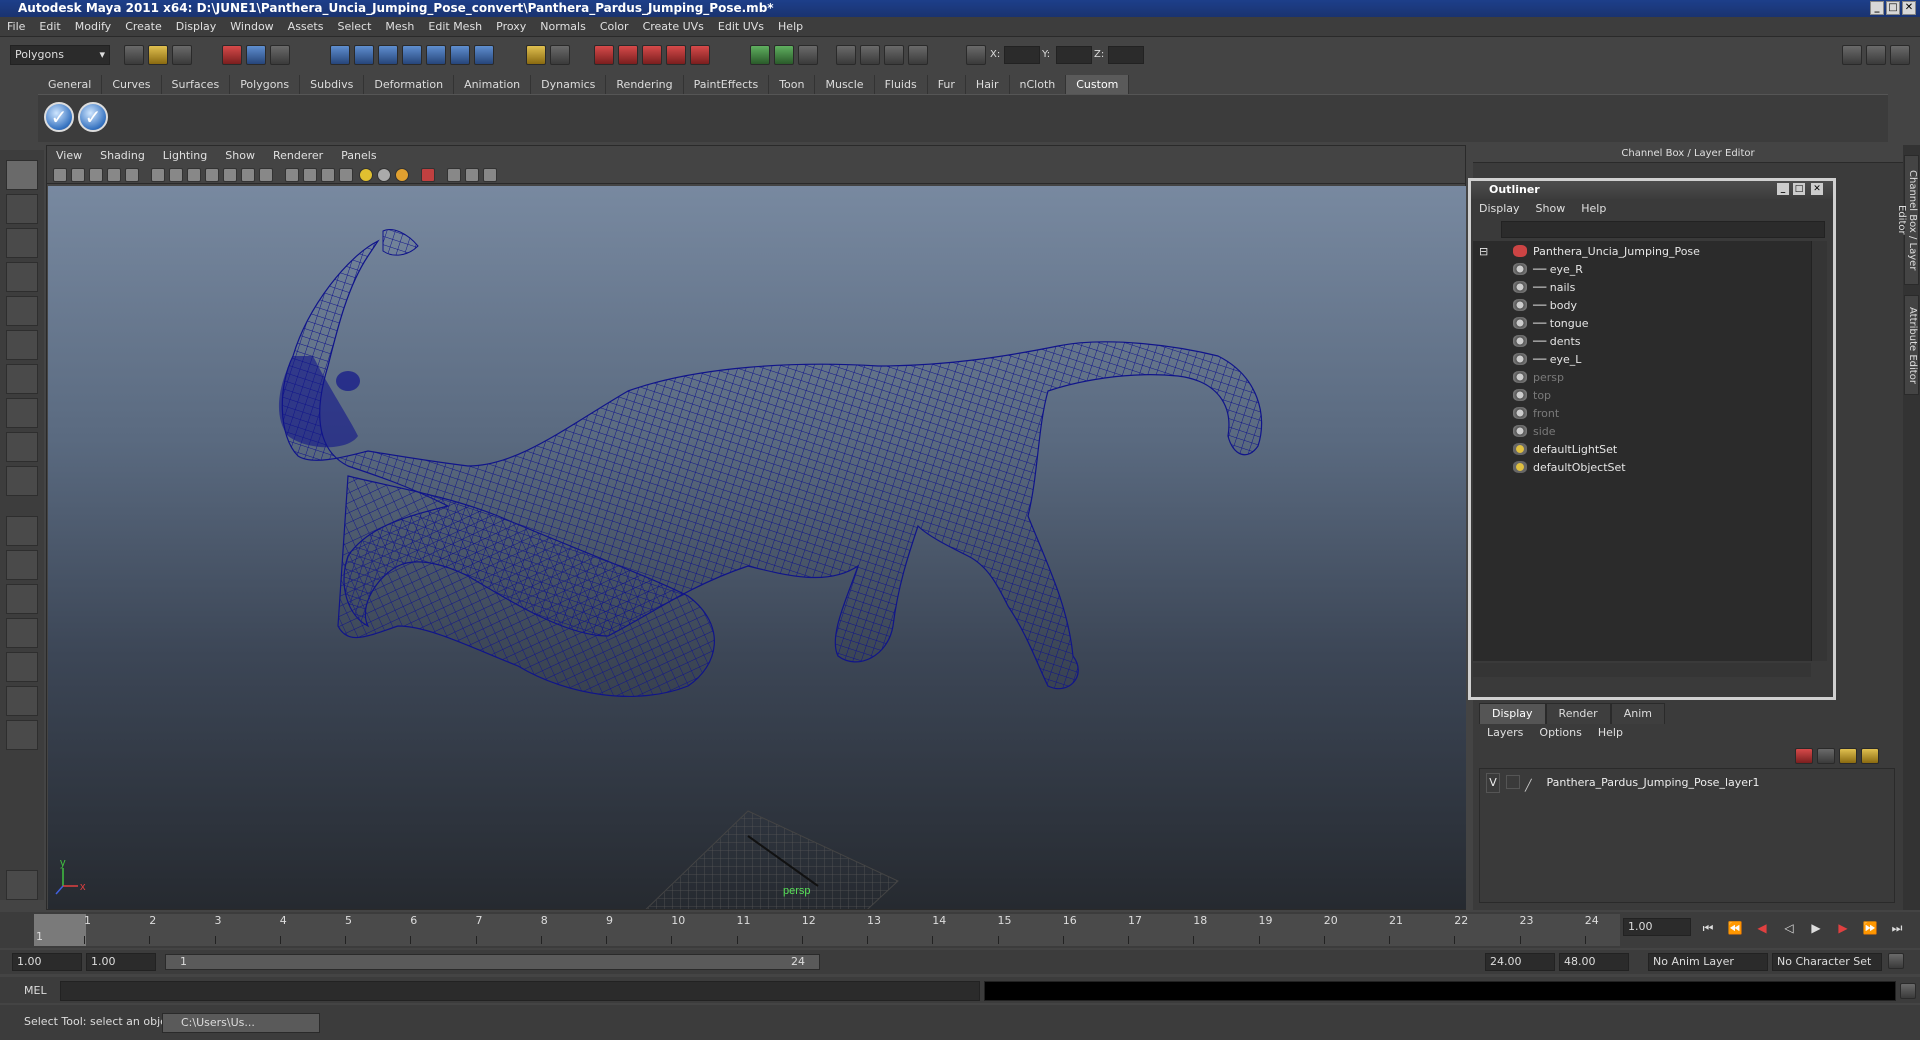 The width and height of the screenshot is (1920, 1040). I want to click on xray-components-icon, so click(490, 175).